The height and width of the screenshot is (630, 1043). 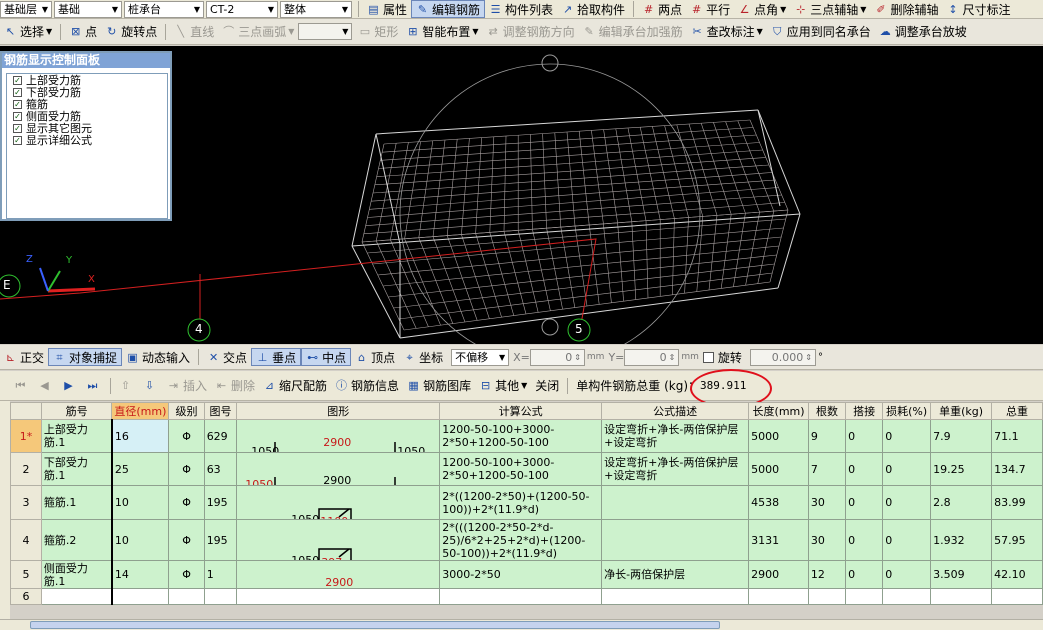 I want to click on insert-button: ⇥ 插入, so click(x=187, y=386).